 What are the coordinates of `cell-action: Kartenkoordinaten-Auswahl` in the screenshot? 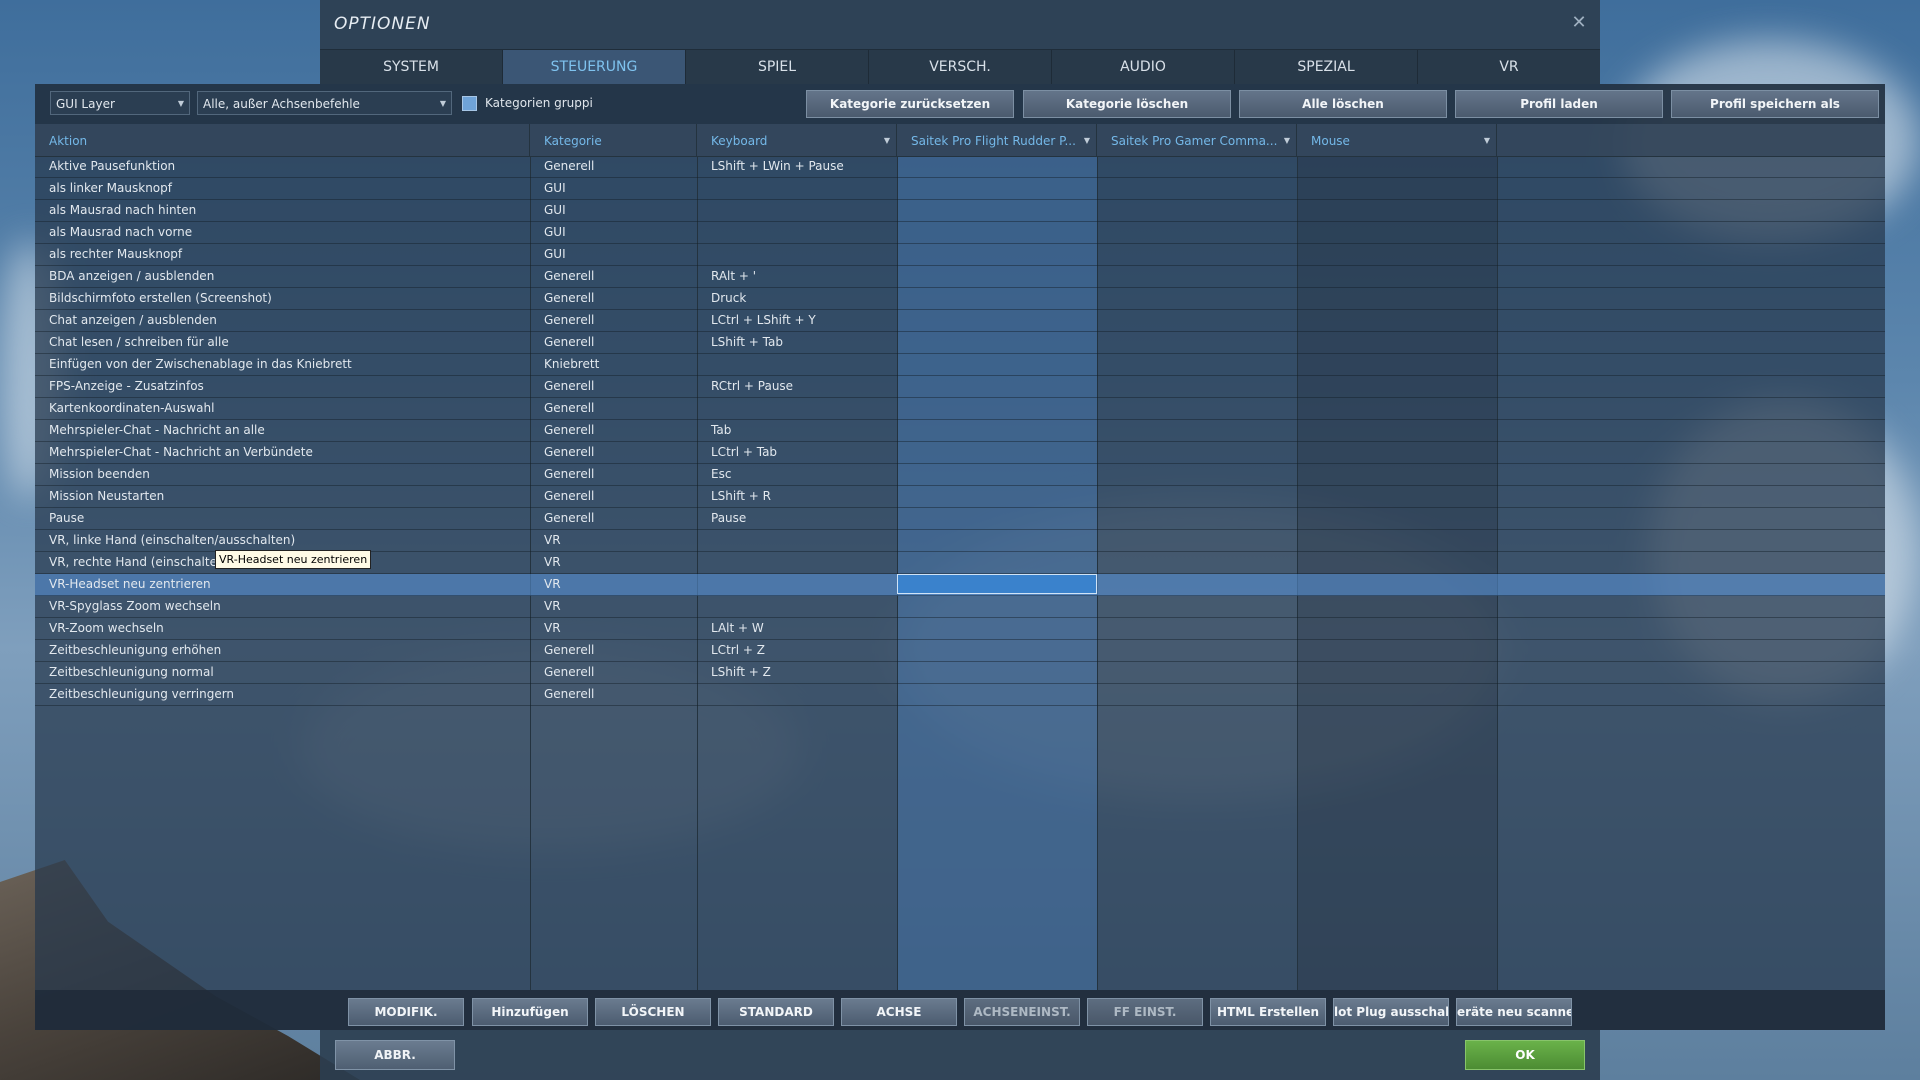 It's located at (282, 408).